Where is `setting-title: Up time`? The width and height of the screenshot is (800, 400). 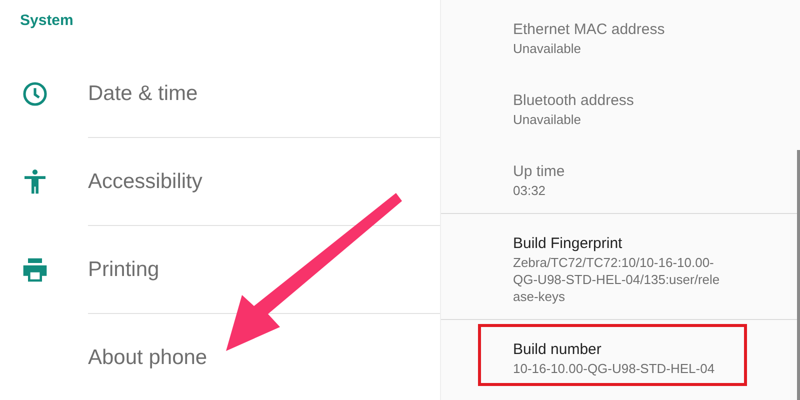
setting-title: Up time is located at coordinates (539, 172).